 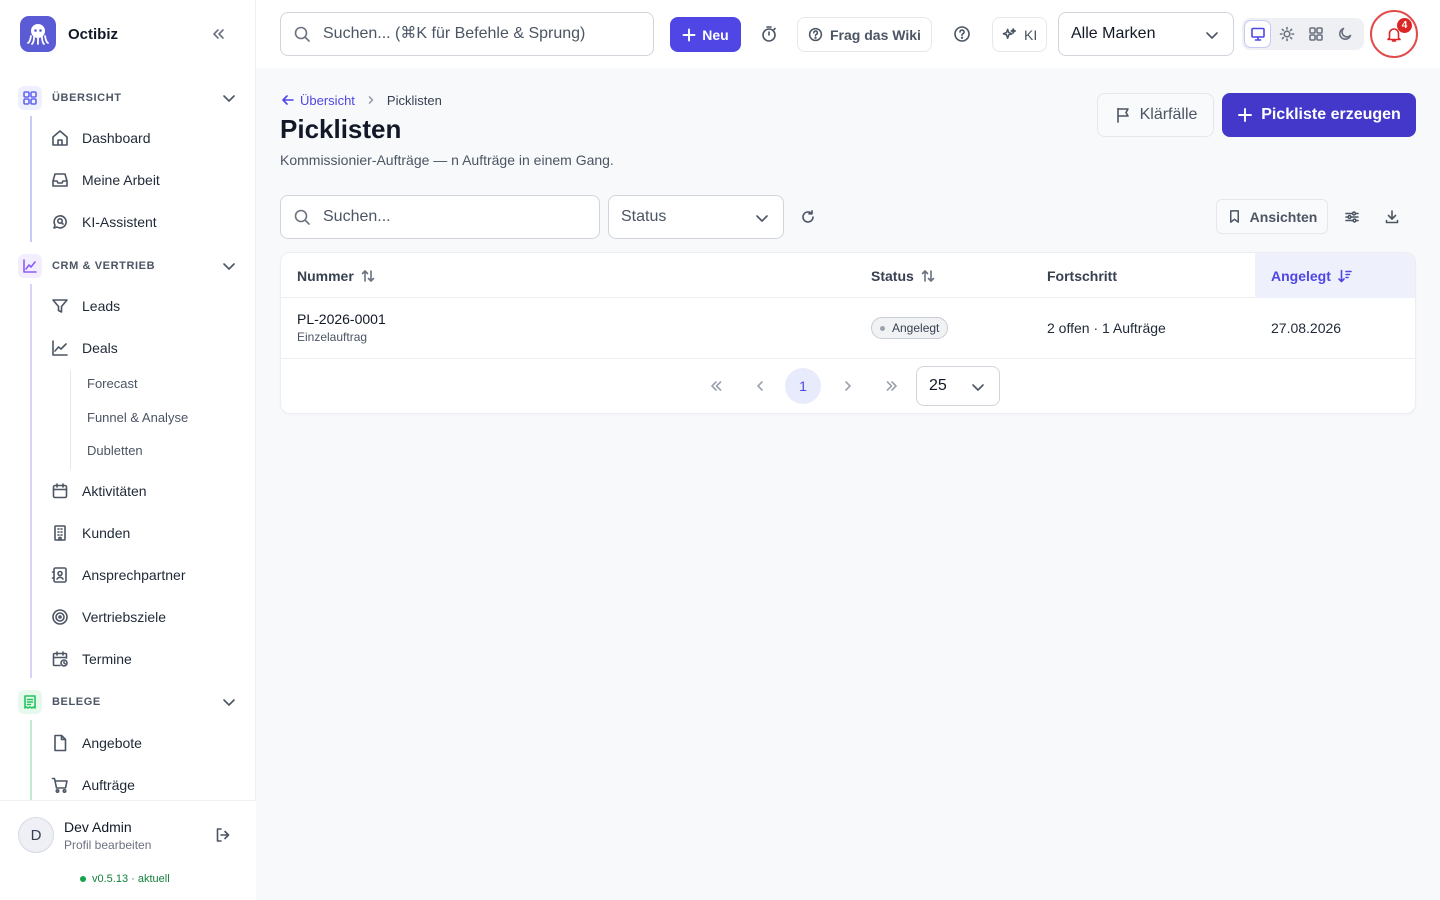 I want to click on column-header-status: Status, so click(x=903, y=275).